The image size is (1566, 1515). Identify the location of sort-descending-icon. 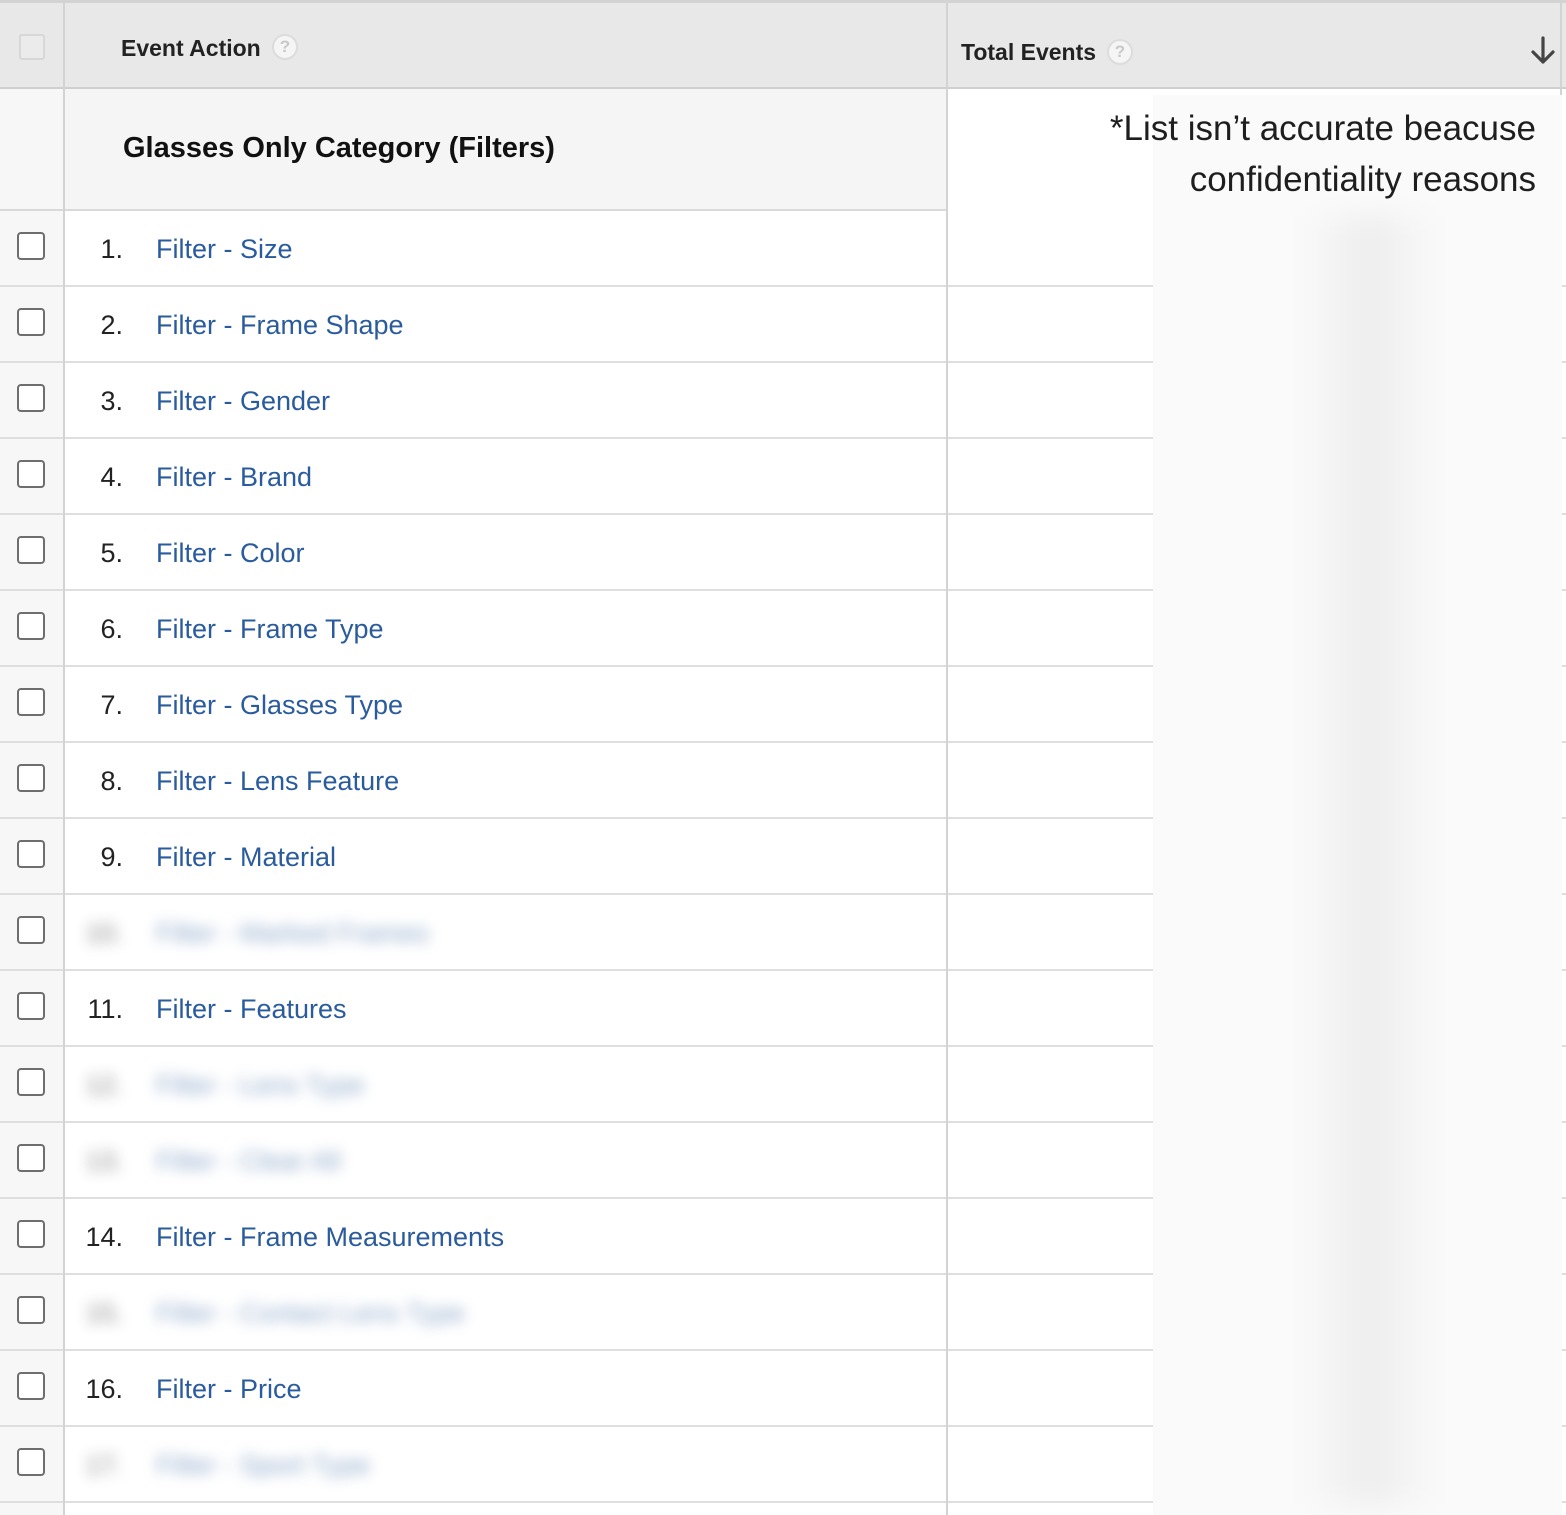
(1543, 51).